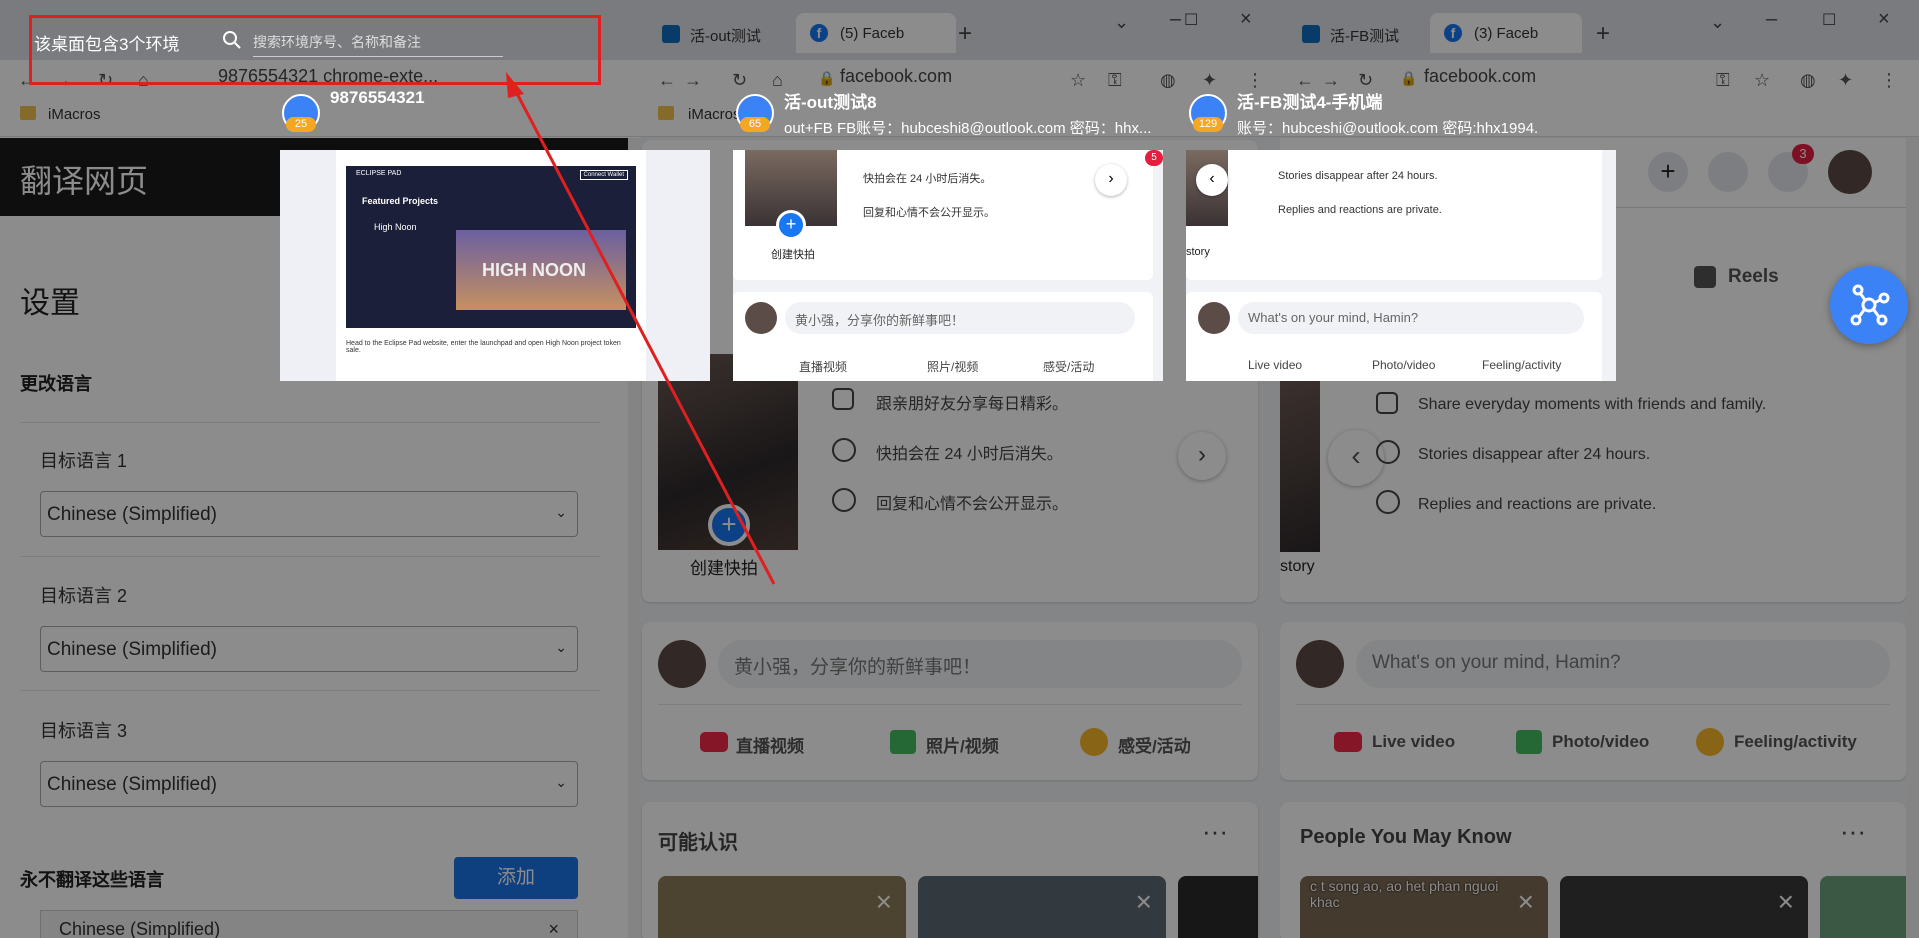 The image size is (1919, 938). What do you see at coordinates (515, 85) in the screenshot?
I see `annotation-arrow-head` at bounding box center [515, 85].